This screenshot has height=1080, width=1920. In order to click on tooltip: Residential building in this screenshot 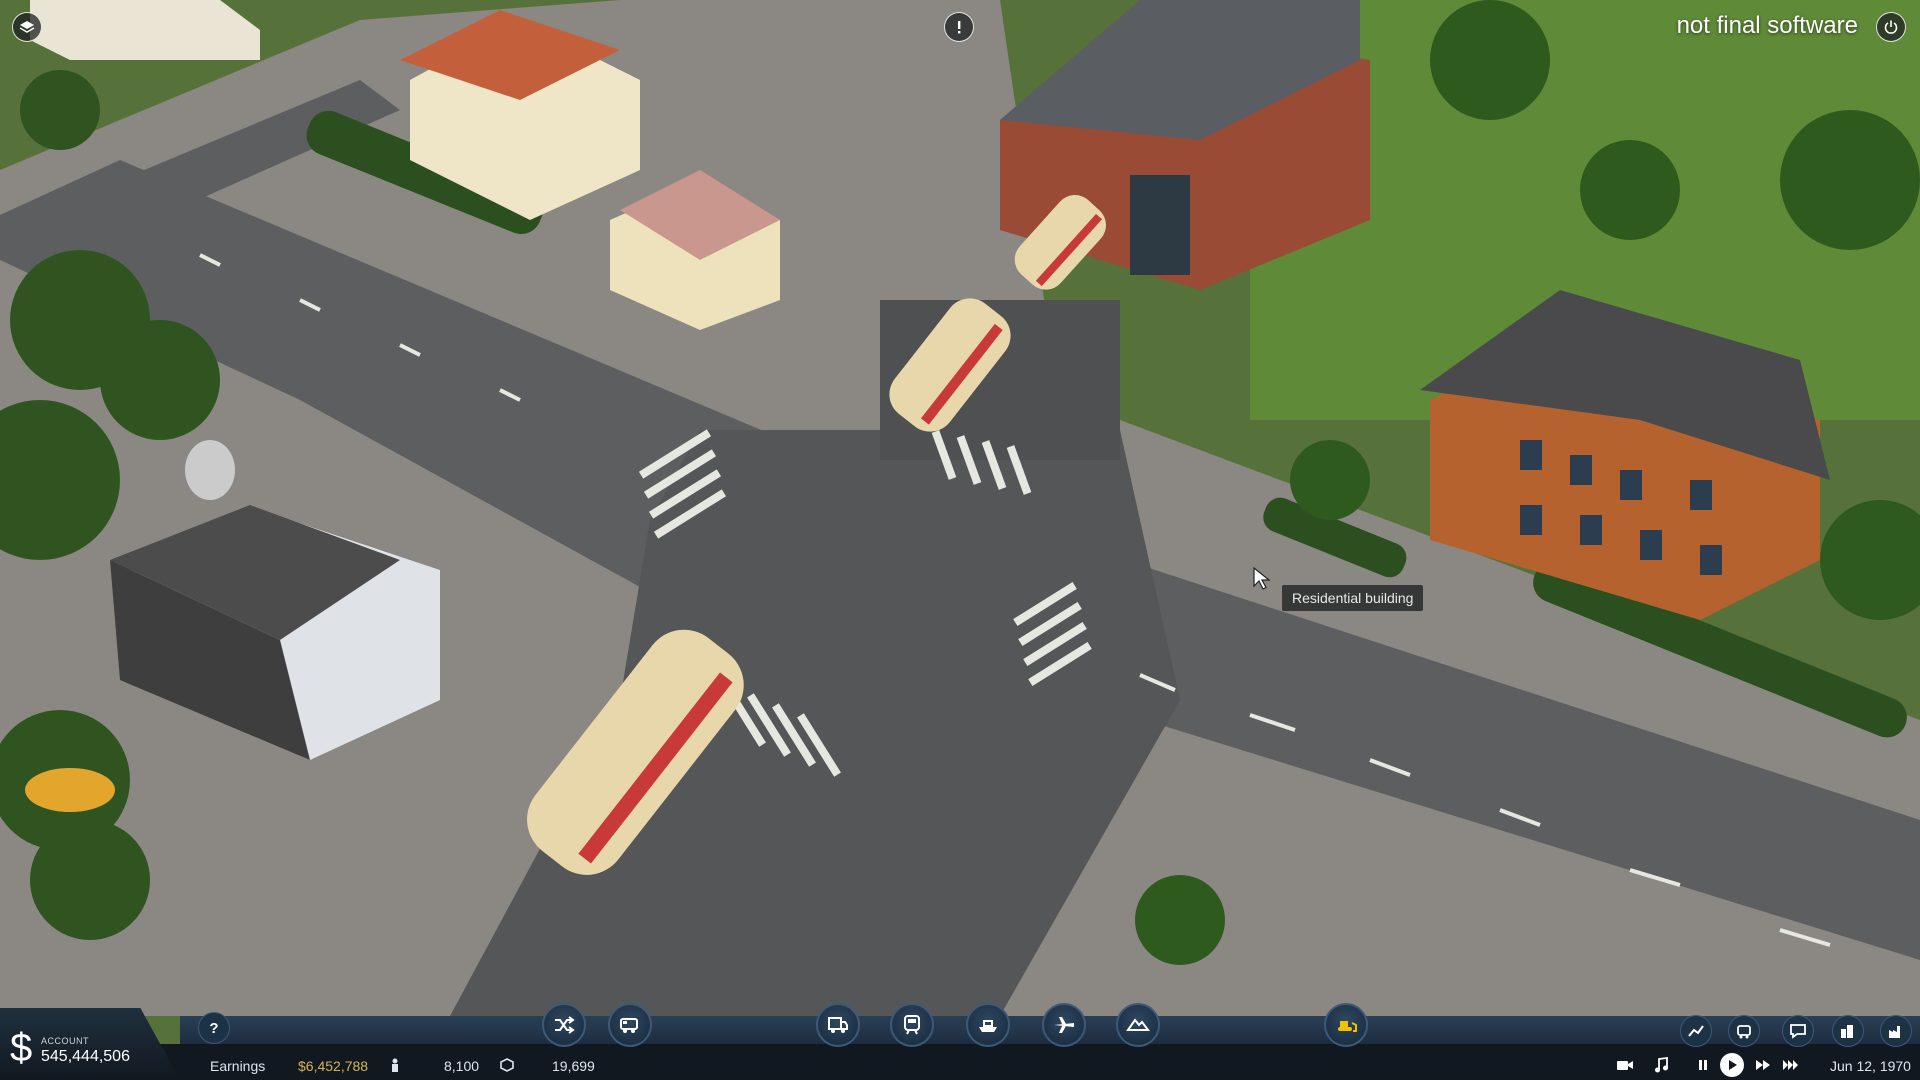, I will do `click(1353, 598)`.